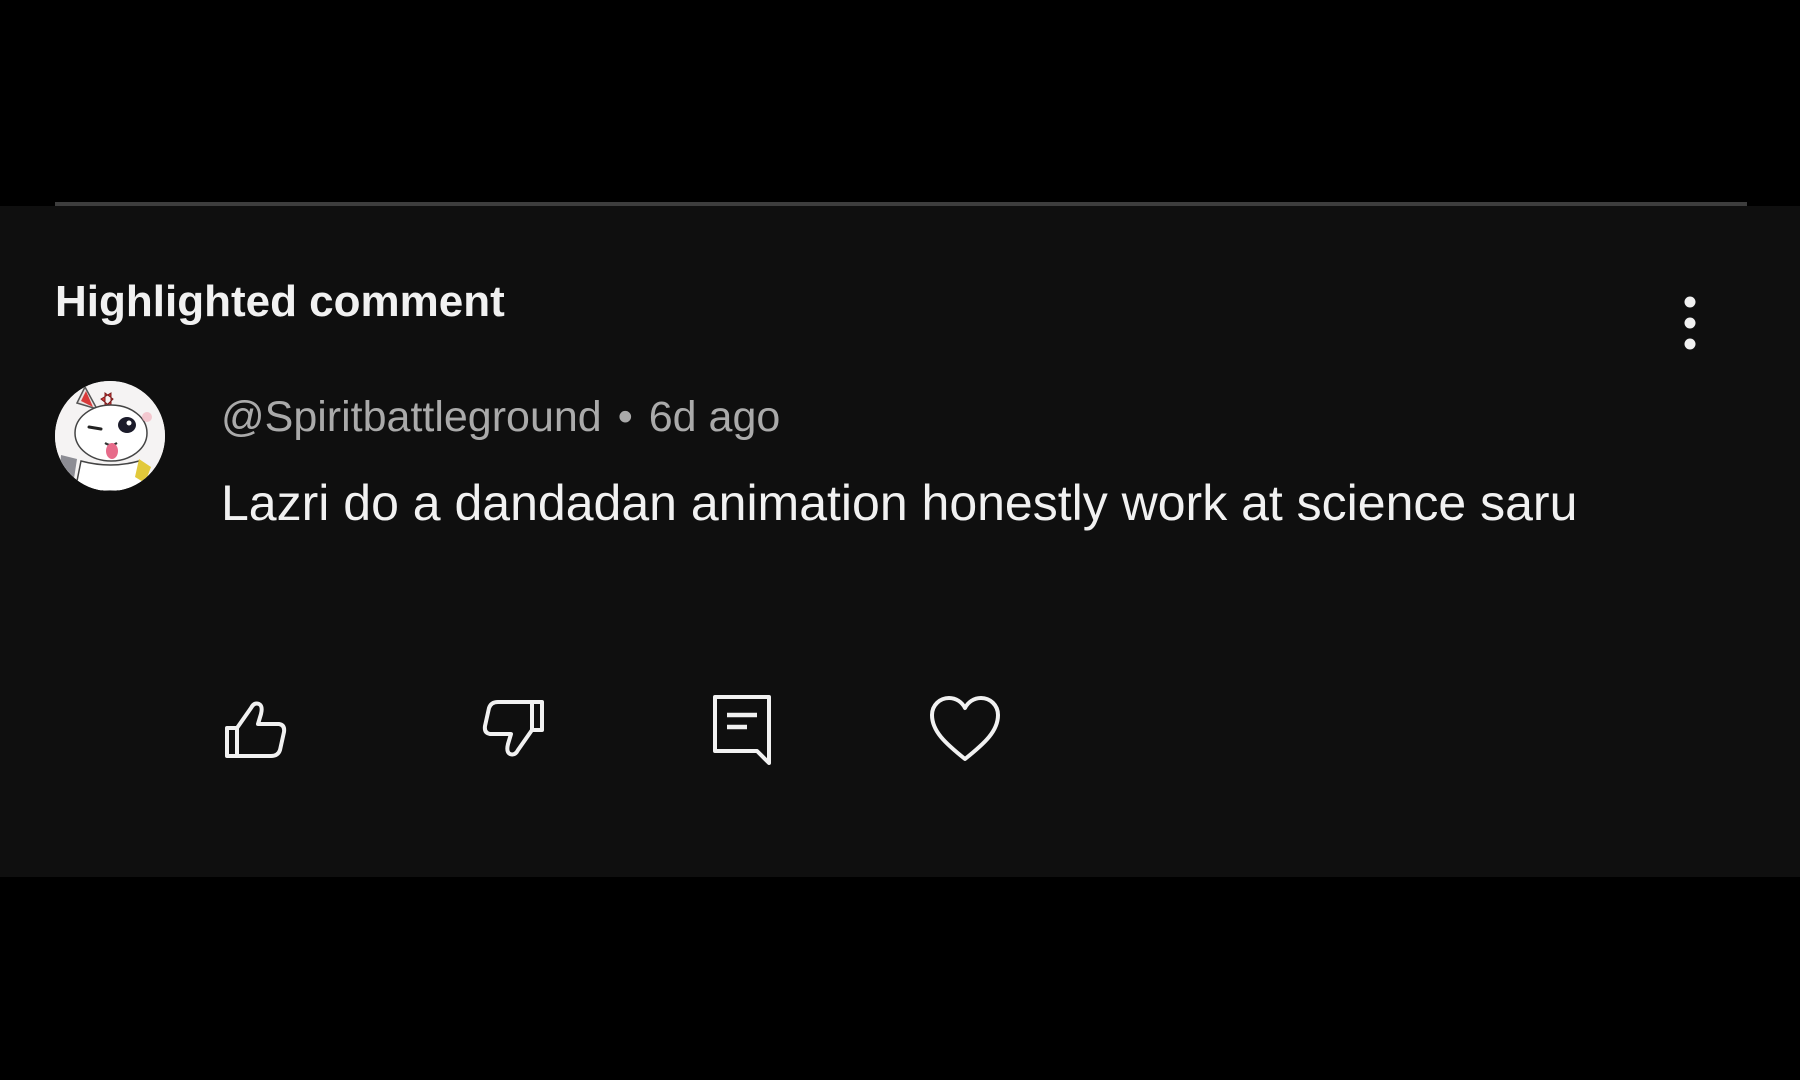 The width and height of the screenshot is (1800, 1080). I want to click on comment-meta: @Spiritbattleground • 6d ago, so click(500, 418).